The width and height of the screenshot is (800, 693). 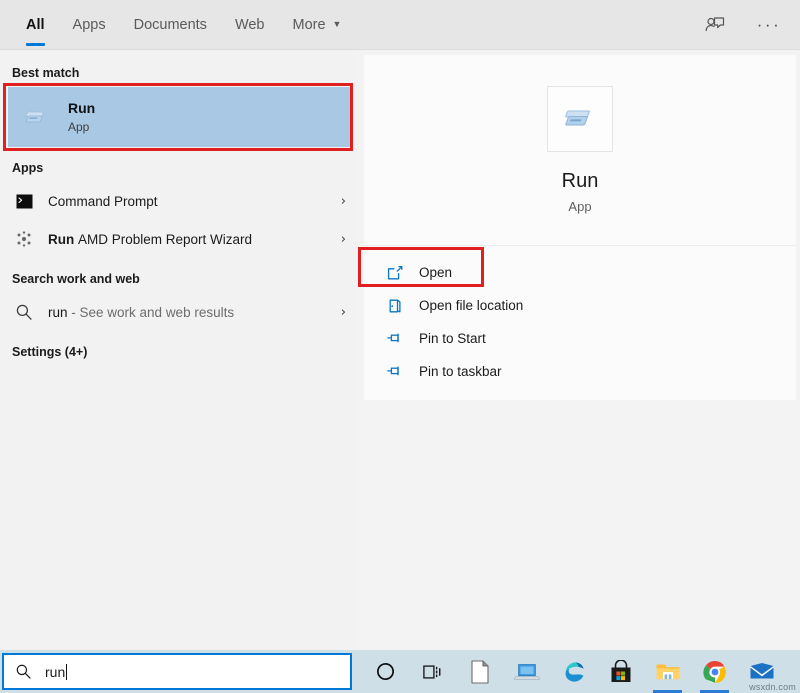 I want to click on best-match-heading: Best match, so click(x=46, y=73).